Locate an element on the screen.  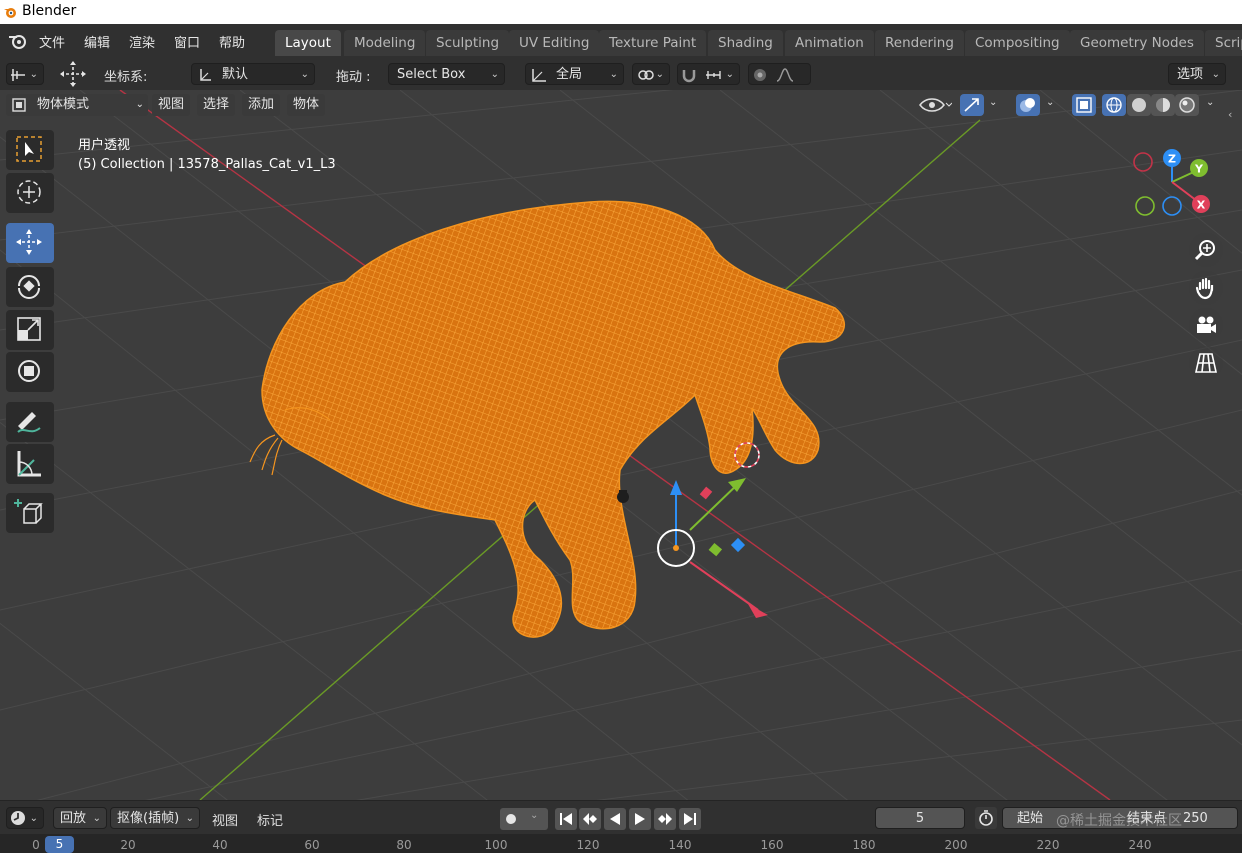
collection-info: (5) Collection | 13578_Pallas_Cat_v1_L3 is located at coordinates (207, 164).